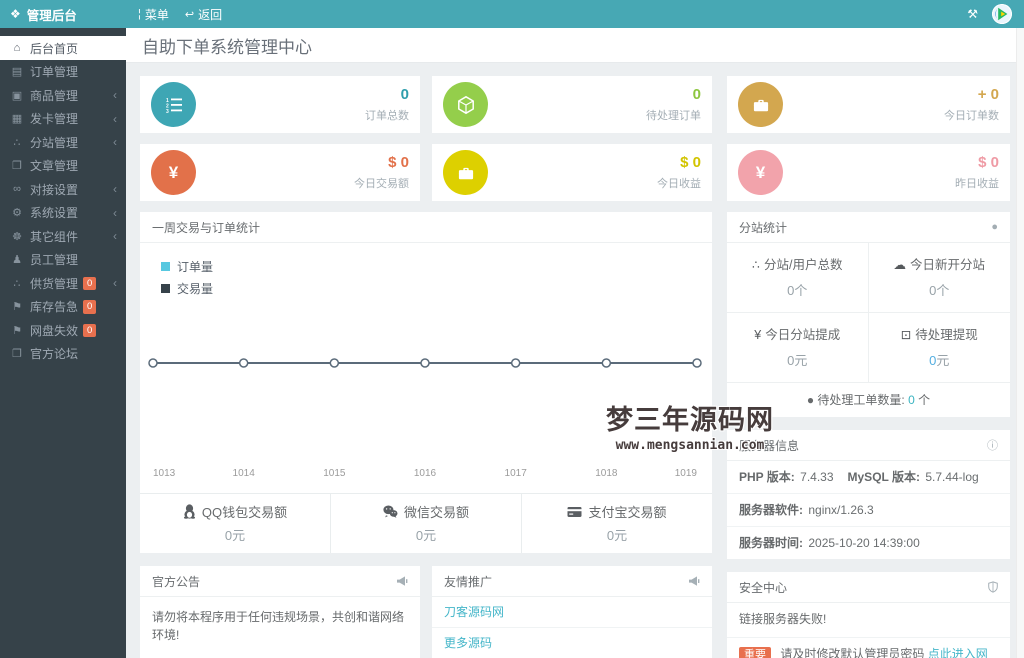 The height and width of the screenshot is (658, 1024). What do you see at coordinates (939, 290) in the screenshot?
I see `branch-cell-value: 0个` at bounding box center [939, 290].